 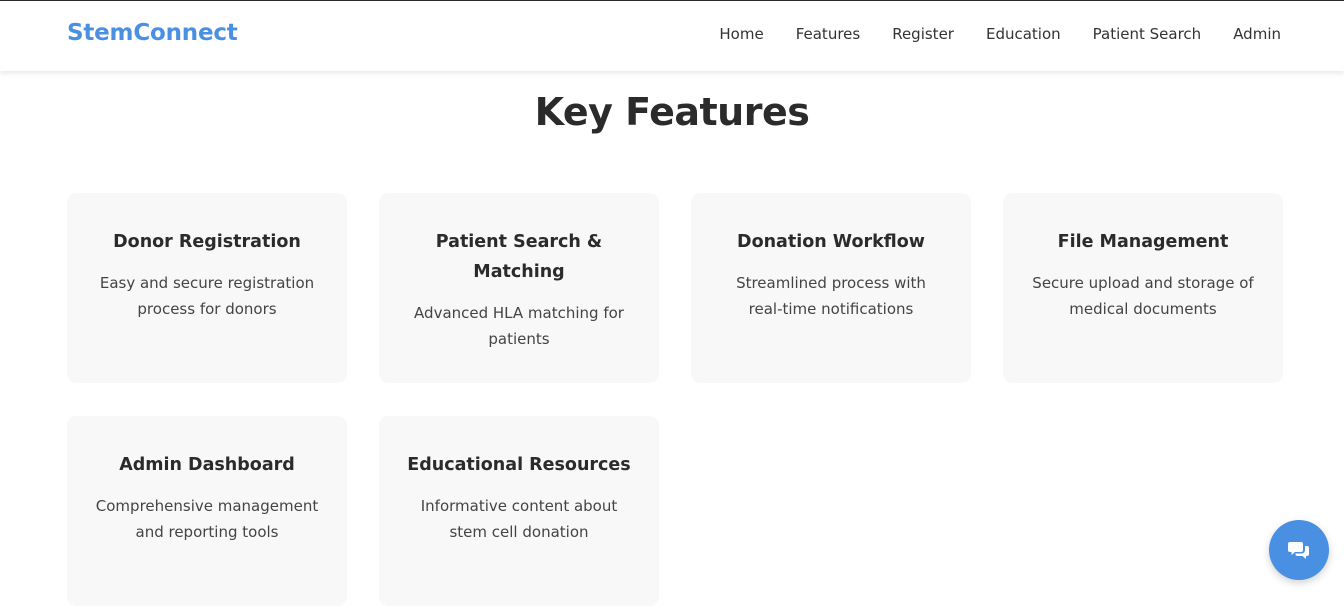 What do you see at coordinates (672, 112) in the screenshot?
I see `section-title: Key Features` at bounding box center [672, 112].